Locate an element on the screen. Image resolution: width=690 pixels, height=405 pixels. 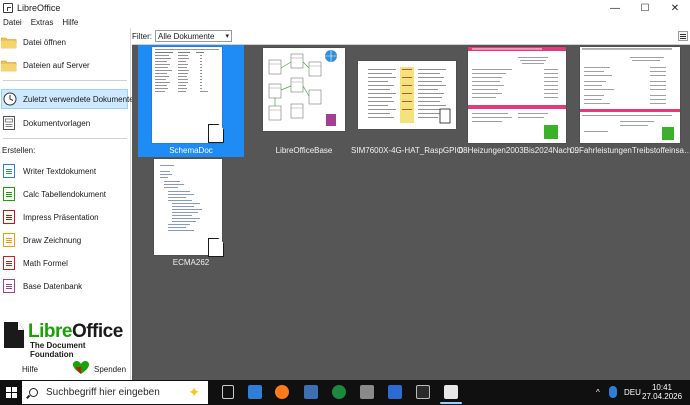
create-impress-button: Impress Präsentation is located at coordinates (65, 217).